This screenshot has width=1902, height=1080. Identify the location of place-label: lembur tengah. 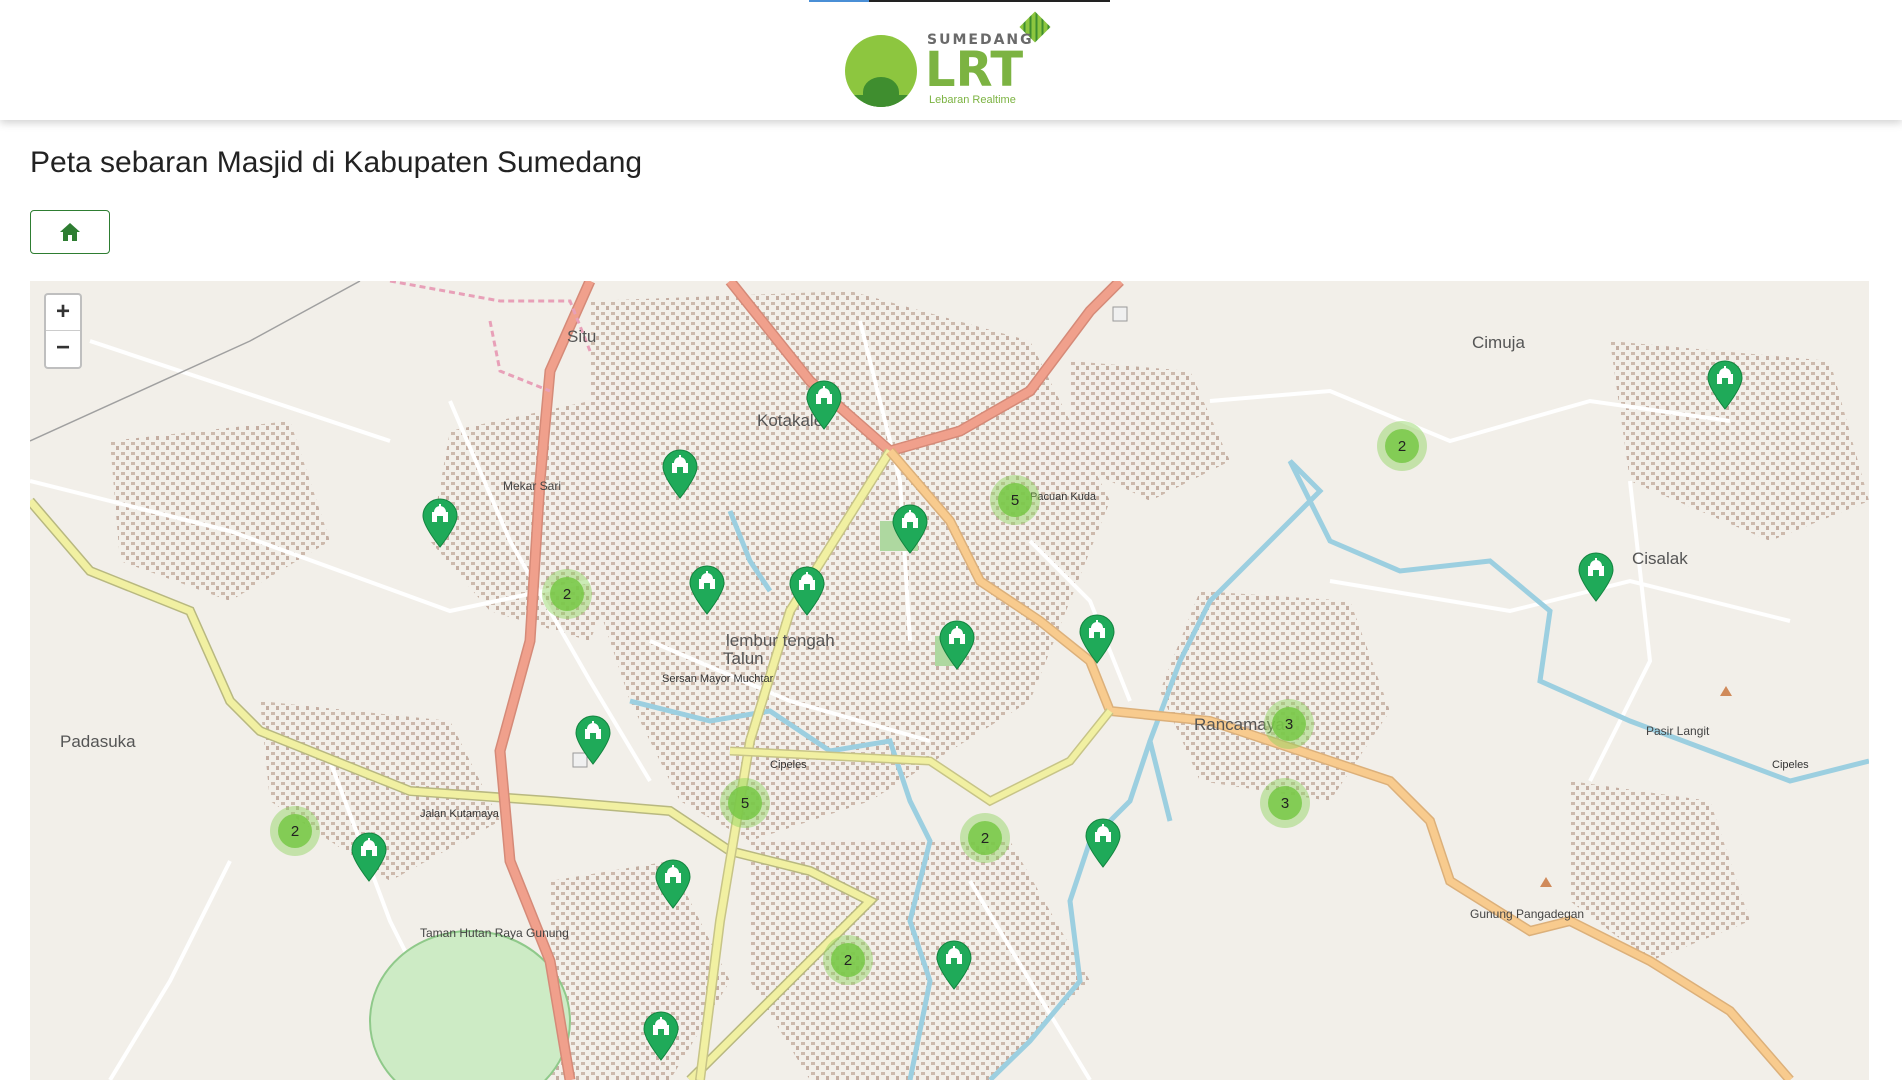
(780, 640).